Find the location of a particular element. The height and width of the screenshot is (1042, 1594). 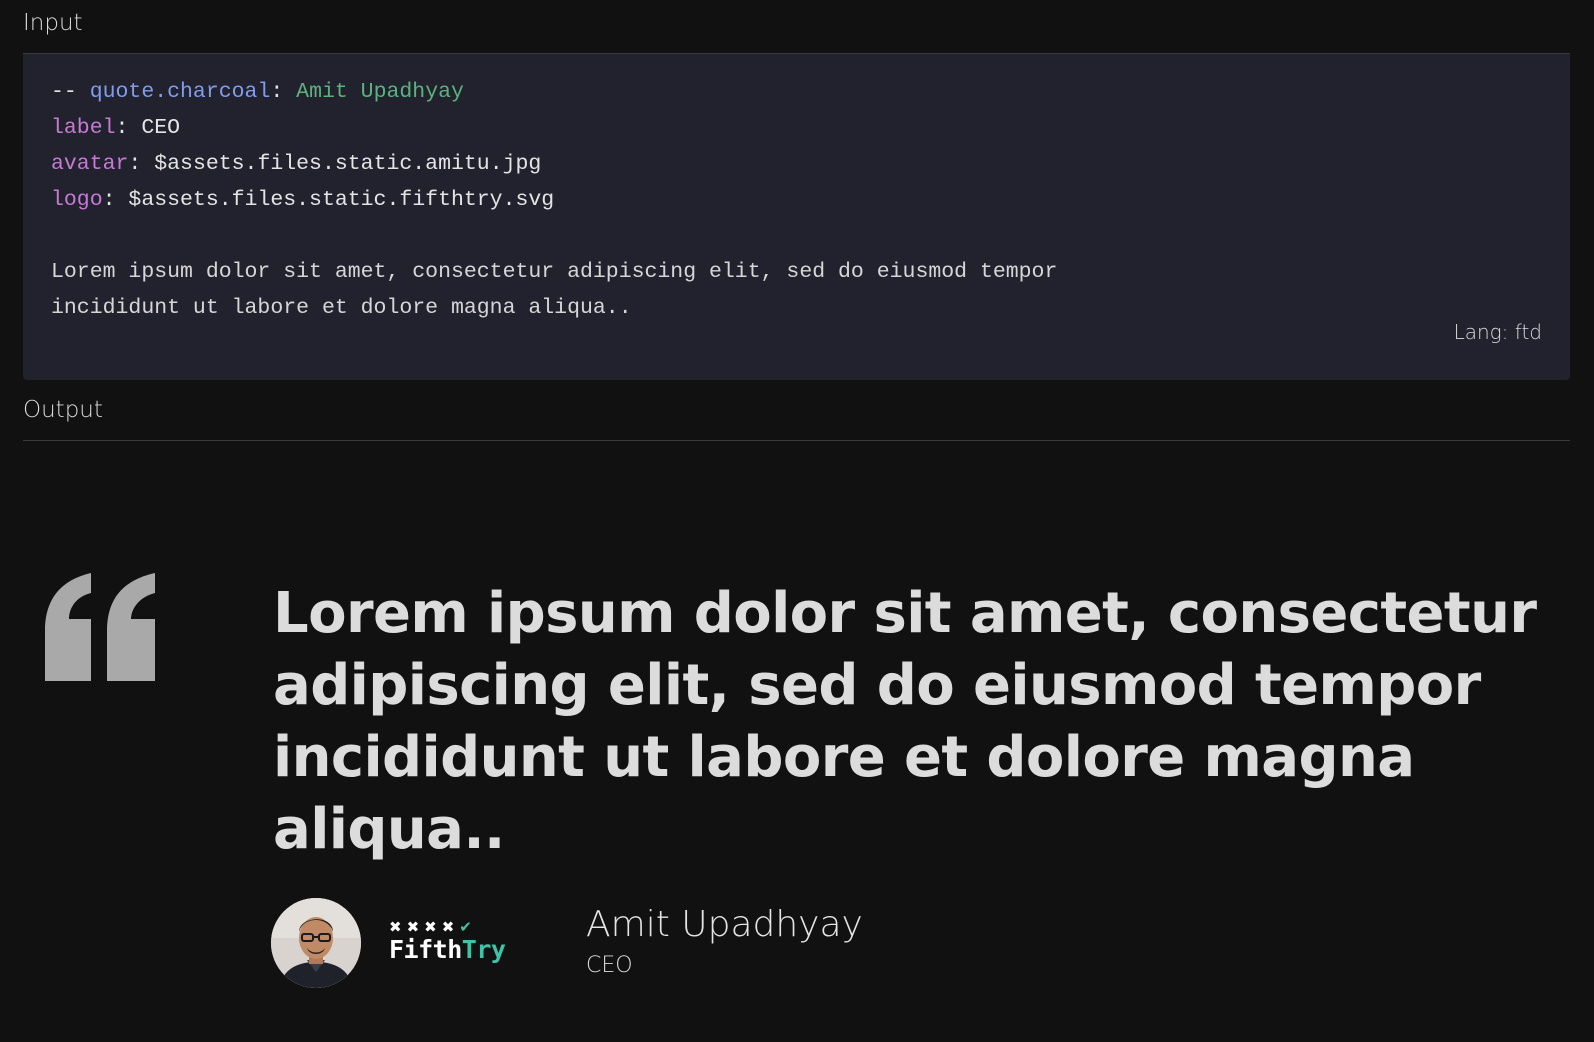

quote-mark-icon is located at coordinates (100, 627).